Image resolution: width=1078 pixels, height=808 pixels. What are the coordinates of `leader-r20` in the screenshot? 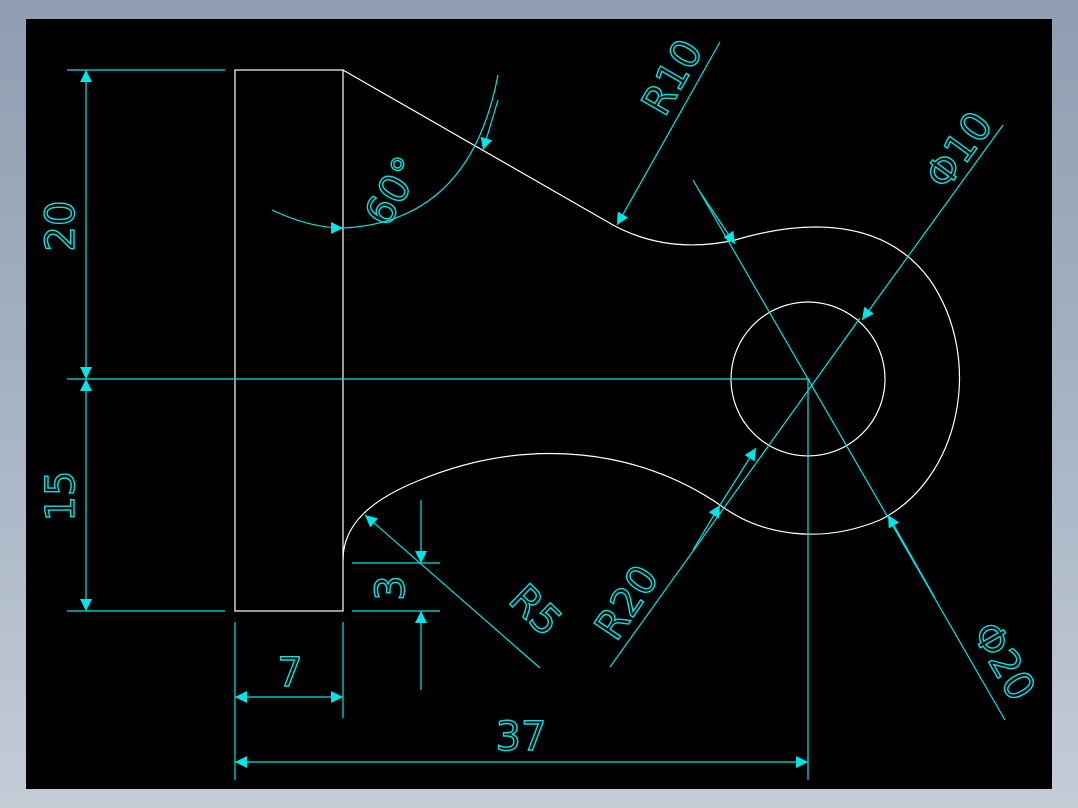 It's located at (735, 492).